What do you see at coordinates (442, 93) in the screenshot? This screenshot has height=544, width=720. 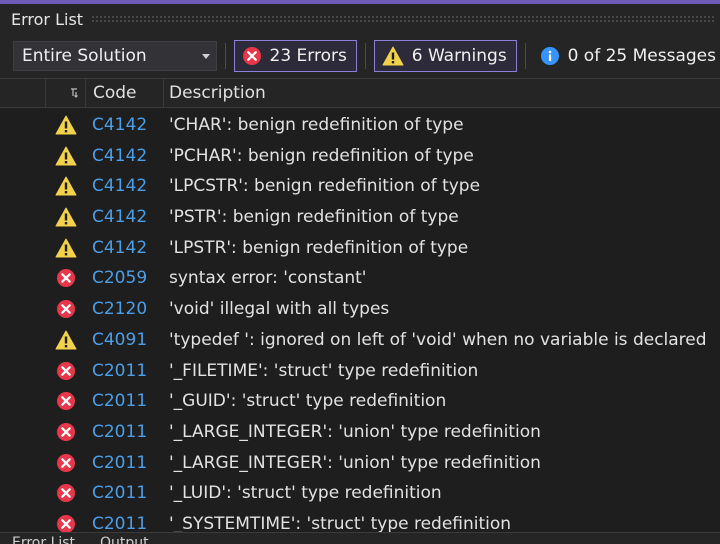 I see `header-description: Description` at bounding box center [442, 93].